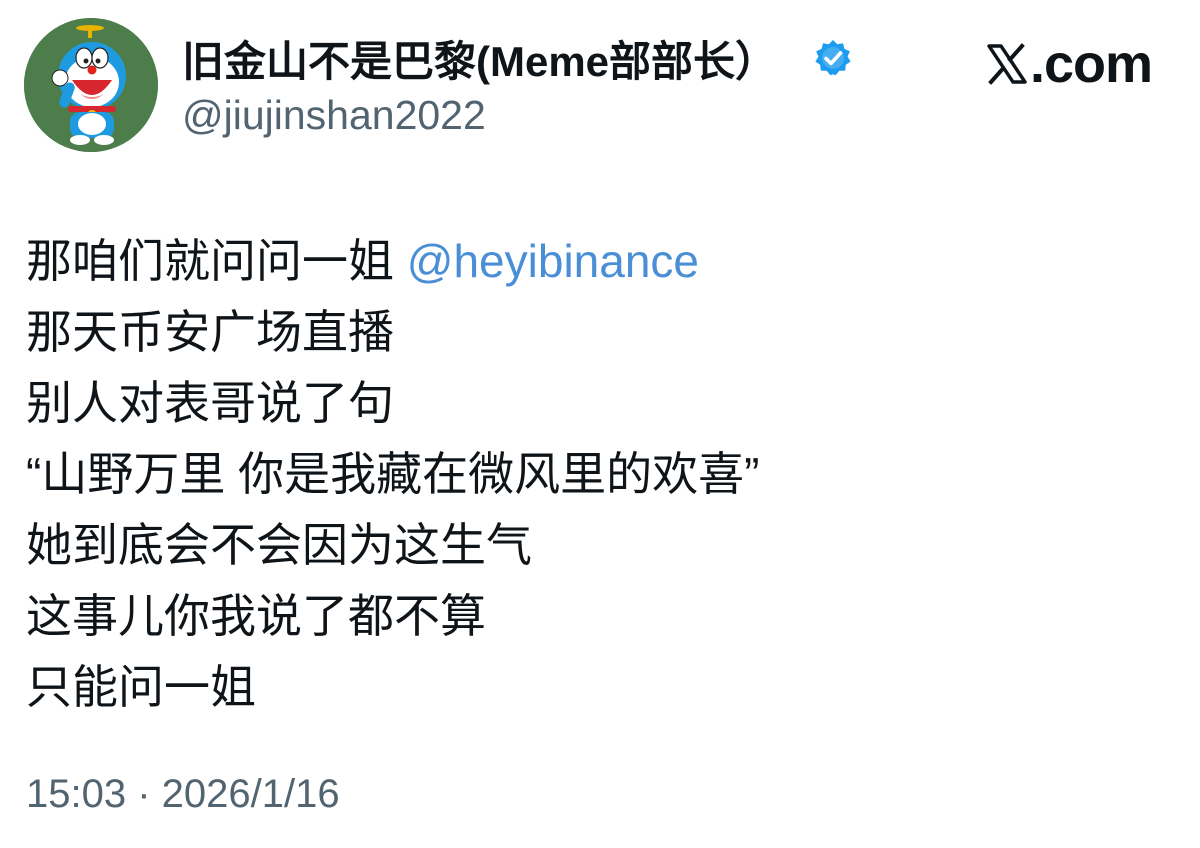  I want to click on tweet-line: 这事儿你我说了都不算, so click(256, 616).